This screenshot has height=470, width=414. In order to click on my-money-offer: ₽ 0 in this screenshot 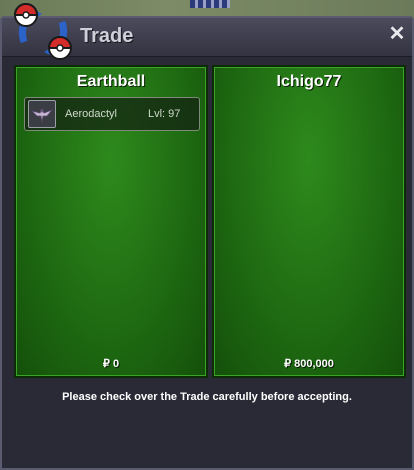, I will do `click(111, 364)`.